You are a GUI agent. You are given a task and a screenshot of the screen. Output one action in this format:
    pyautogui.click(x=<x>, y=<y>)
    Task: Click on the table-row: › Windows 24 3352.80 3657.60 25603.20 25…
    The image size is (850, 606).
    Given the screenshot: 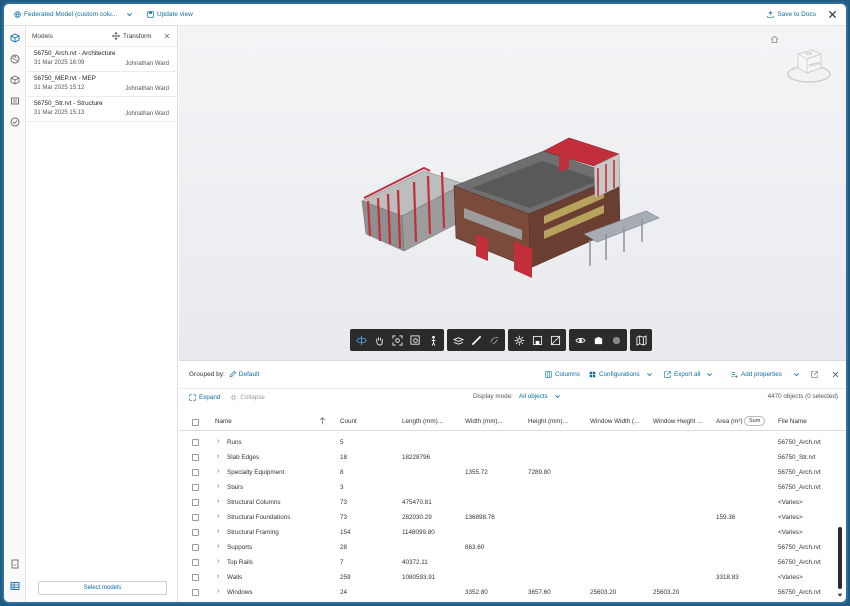 What is the action you would take?
    pyautogui.click(x=506, y=592)
    